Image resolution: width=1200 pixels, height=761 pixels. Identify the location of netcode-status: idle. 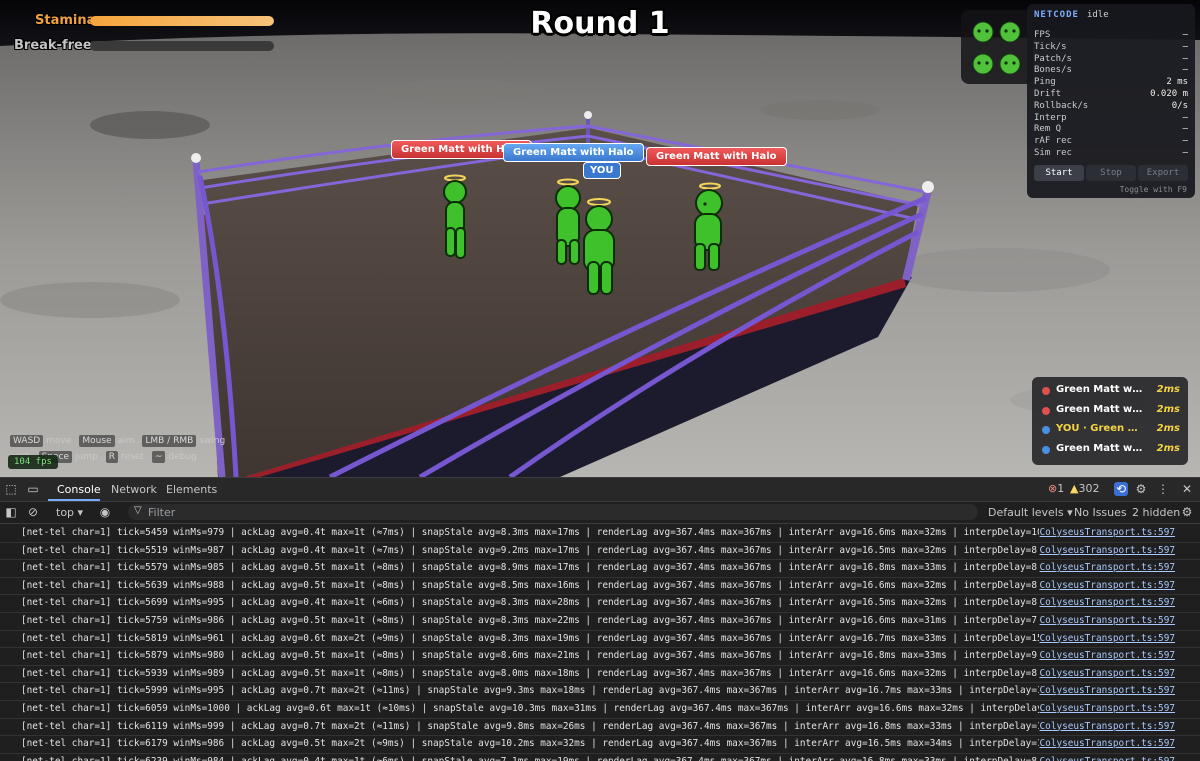
(1097, 15).